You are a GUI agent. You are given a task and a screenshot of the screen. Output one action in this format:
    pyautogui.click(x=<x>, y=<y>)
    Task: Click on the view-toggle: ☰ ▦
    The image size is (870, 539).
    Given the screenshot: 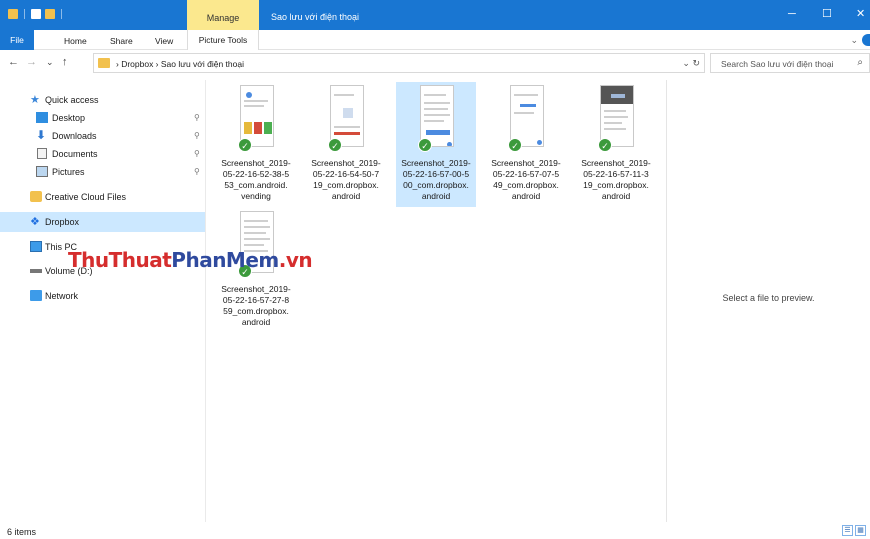 What is the action you would take?
    pyautogui.click(x=854, y=530)
    